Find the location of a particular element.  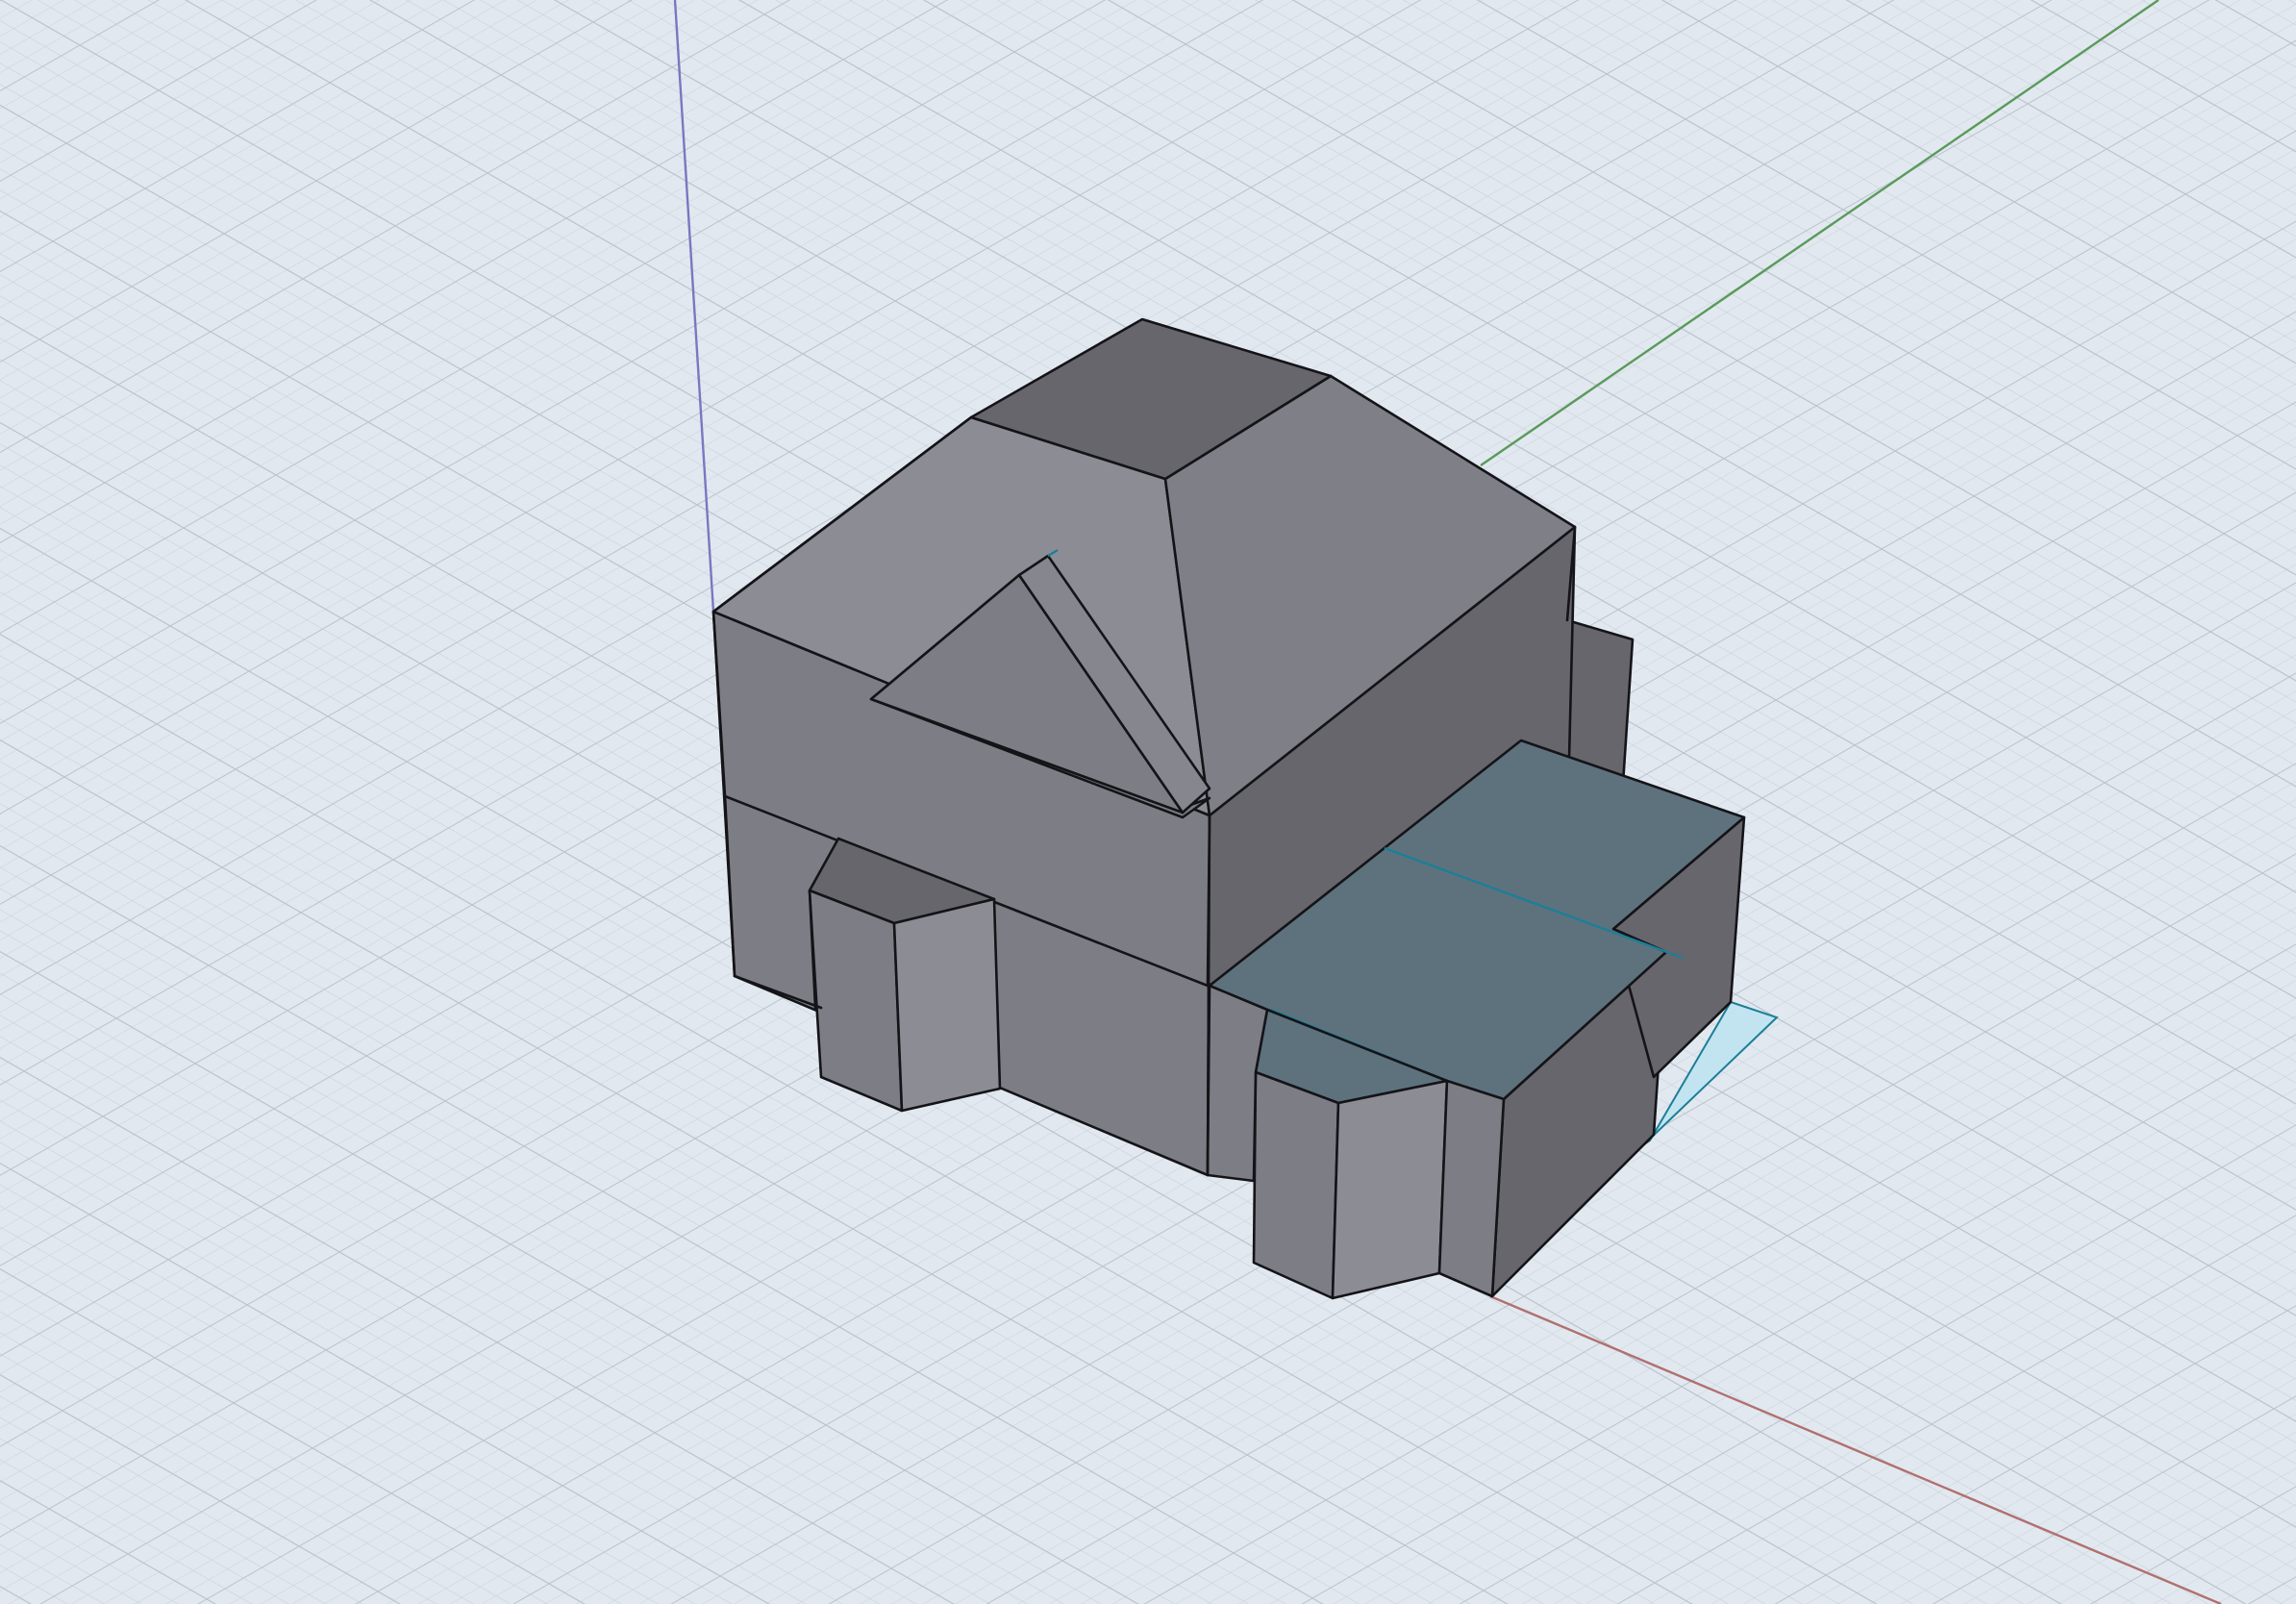

garage-bay-front is located at coordinates (1390, 1189).